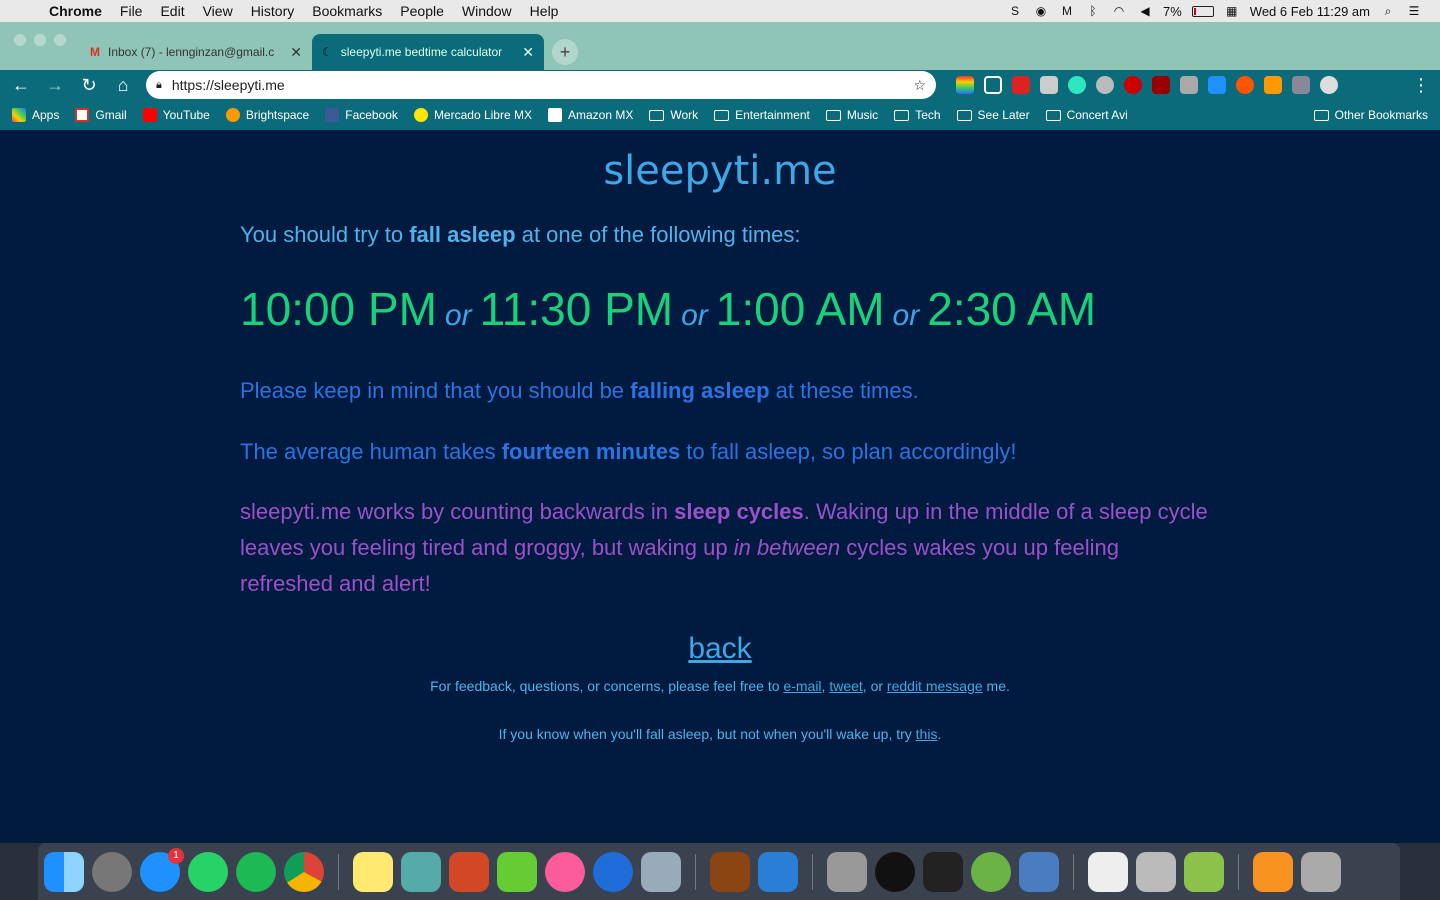 This screenshot has width=1440, height=900. I want to click on back-link: back, so click(719, 648).